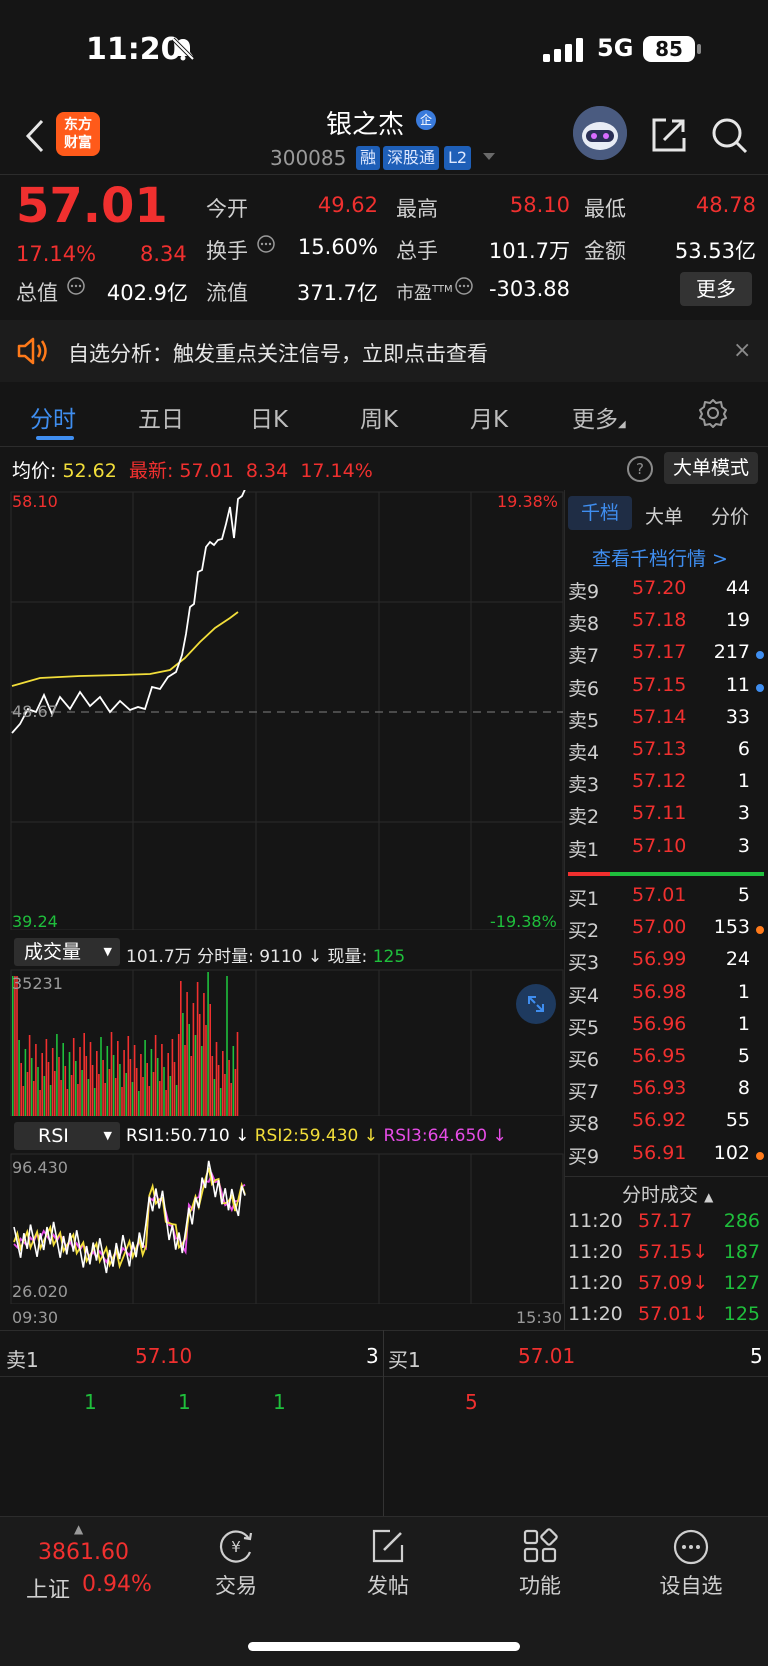 Image resolution: width=768 pixels, height=1666 pixels. What do you see at coordinates (489, 157) in the screenshot?
I see `caret-down-icon` at bounding box center [489, 157].